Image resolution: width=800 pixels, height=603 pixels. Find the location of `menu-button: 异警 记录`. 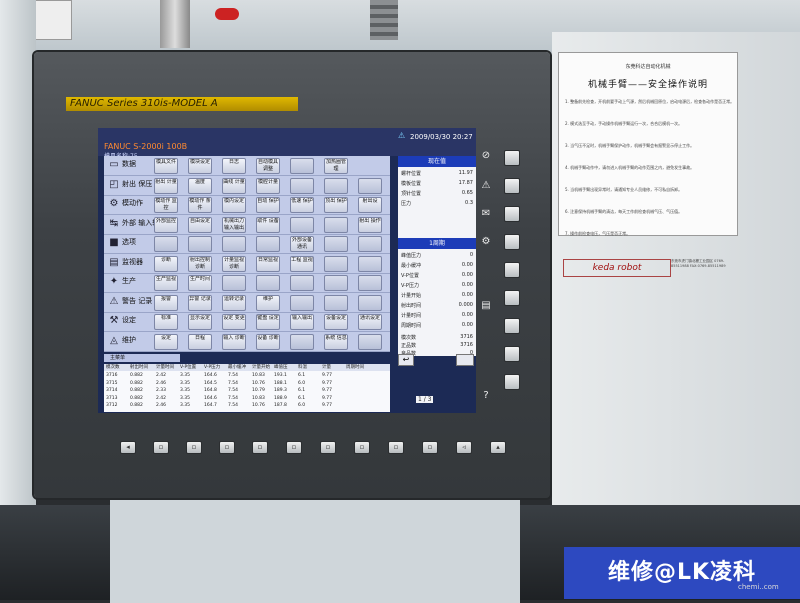

menu-button: 异警 记录 is located at coordinates (200, 302).